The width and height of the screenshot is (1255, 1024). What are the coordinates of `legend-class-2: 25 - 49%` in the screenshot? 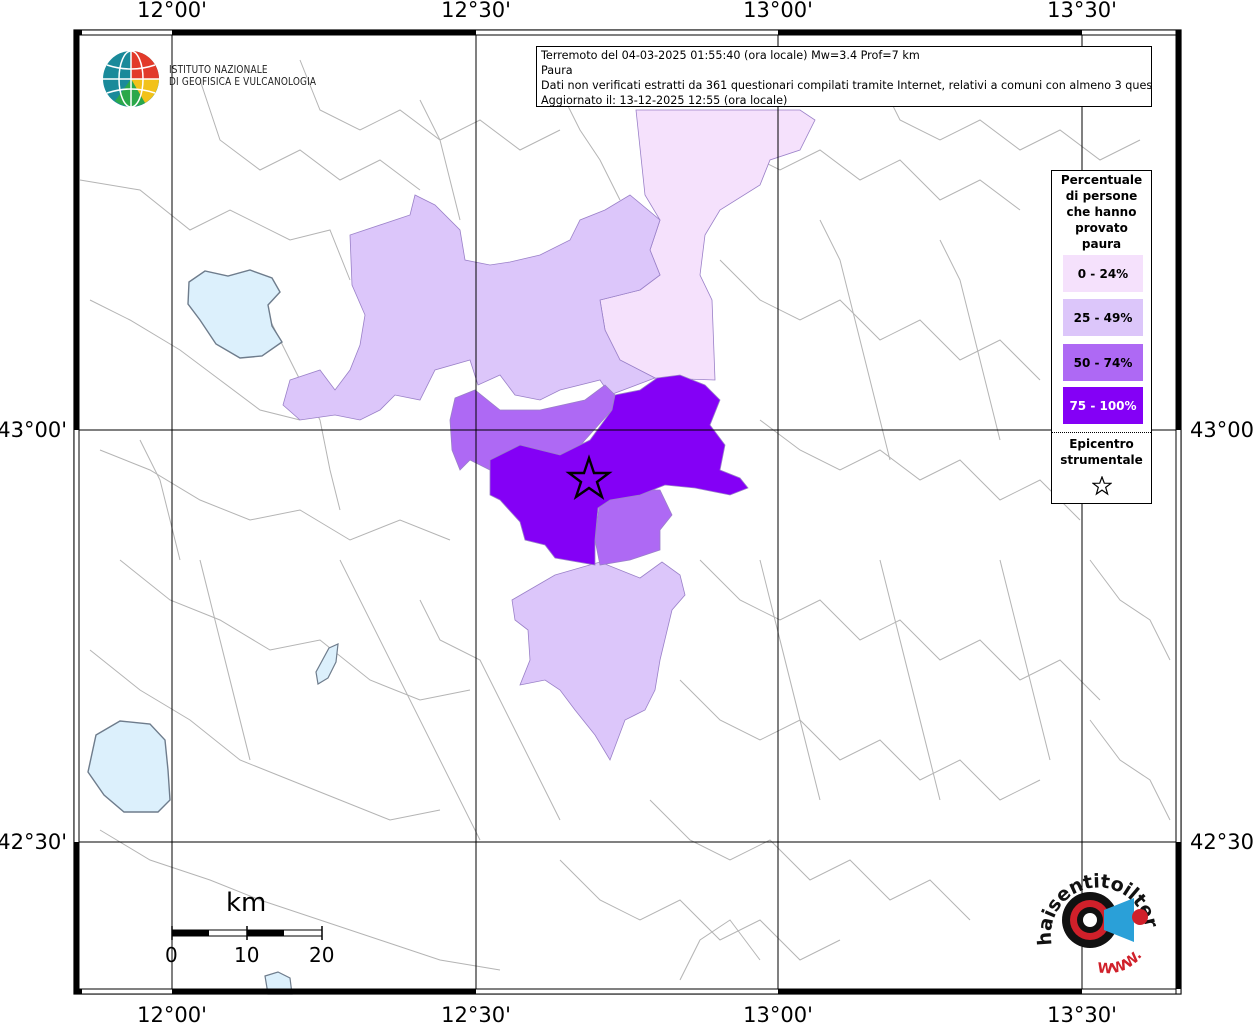 It's located at (1103, 317).